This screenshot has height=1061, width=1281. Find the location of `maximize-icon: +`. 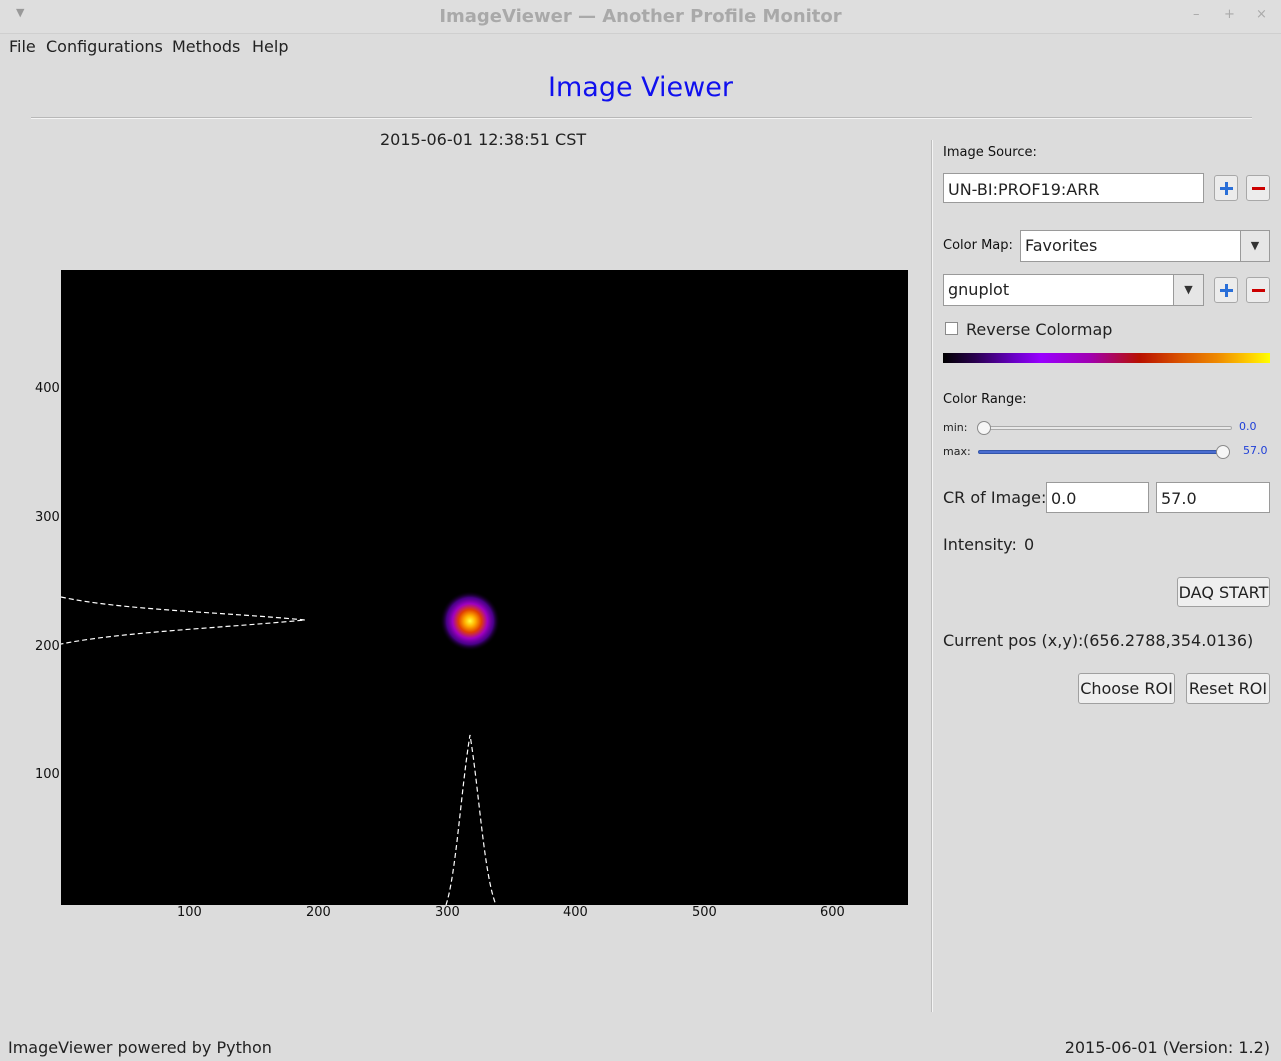

maximize-icon: + is located at coordinates (1229, 14).